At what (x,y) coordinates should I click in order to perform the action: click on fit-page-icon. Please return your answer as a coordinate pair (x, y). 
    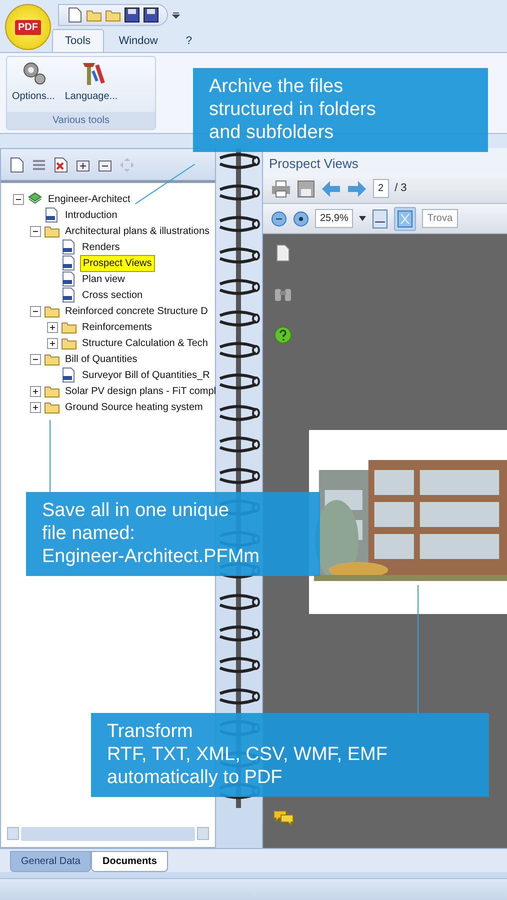
    Looking at the image, I should click on (405, 219).